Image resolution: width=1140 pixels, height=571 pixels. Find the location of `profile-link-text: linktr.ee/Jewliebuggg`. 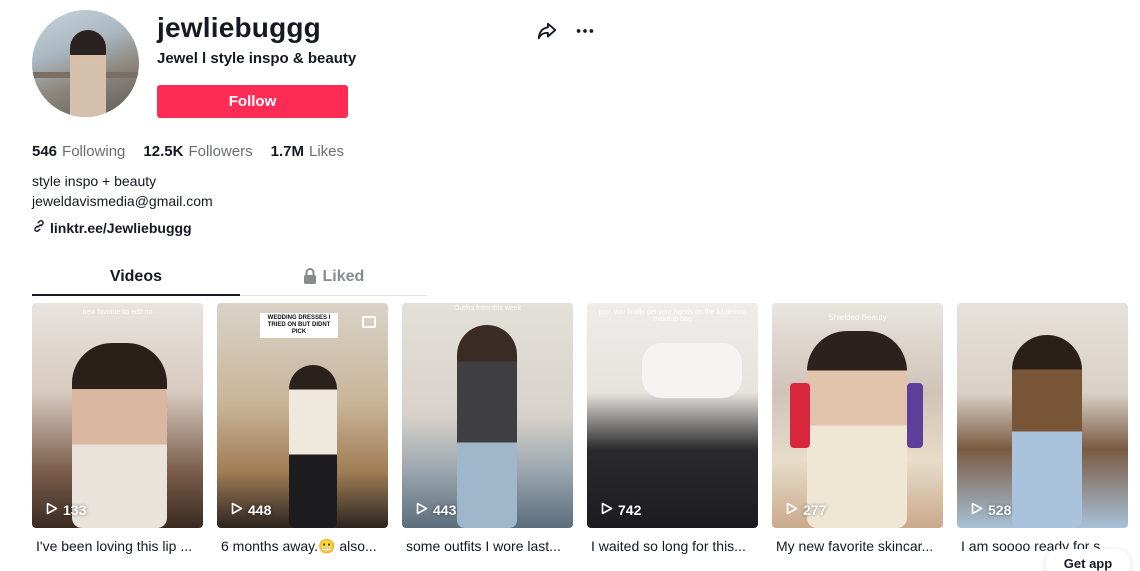

profile-link-text: linktr.ee/Jewliebuggg is located at coordinates (121, 227).